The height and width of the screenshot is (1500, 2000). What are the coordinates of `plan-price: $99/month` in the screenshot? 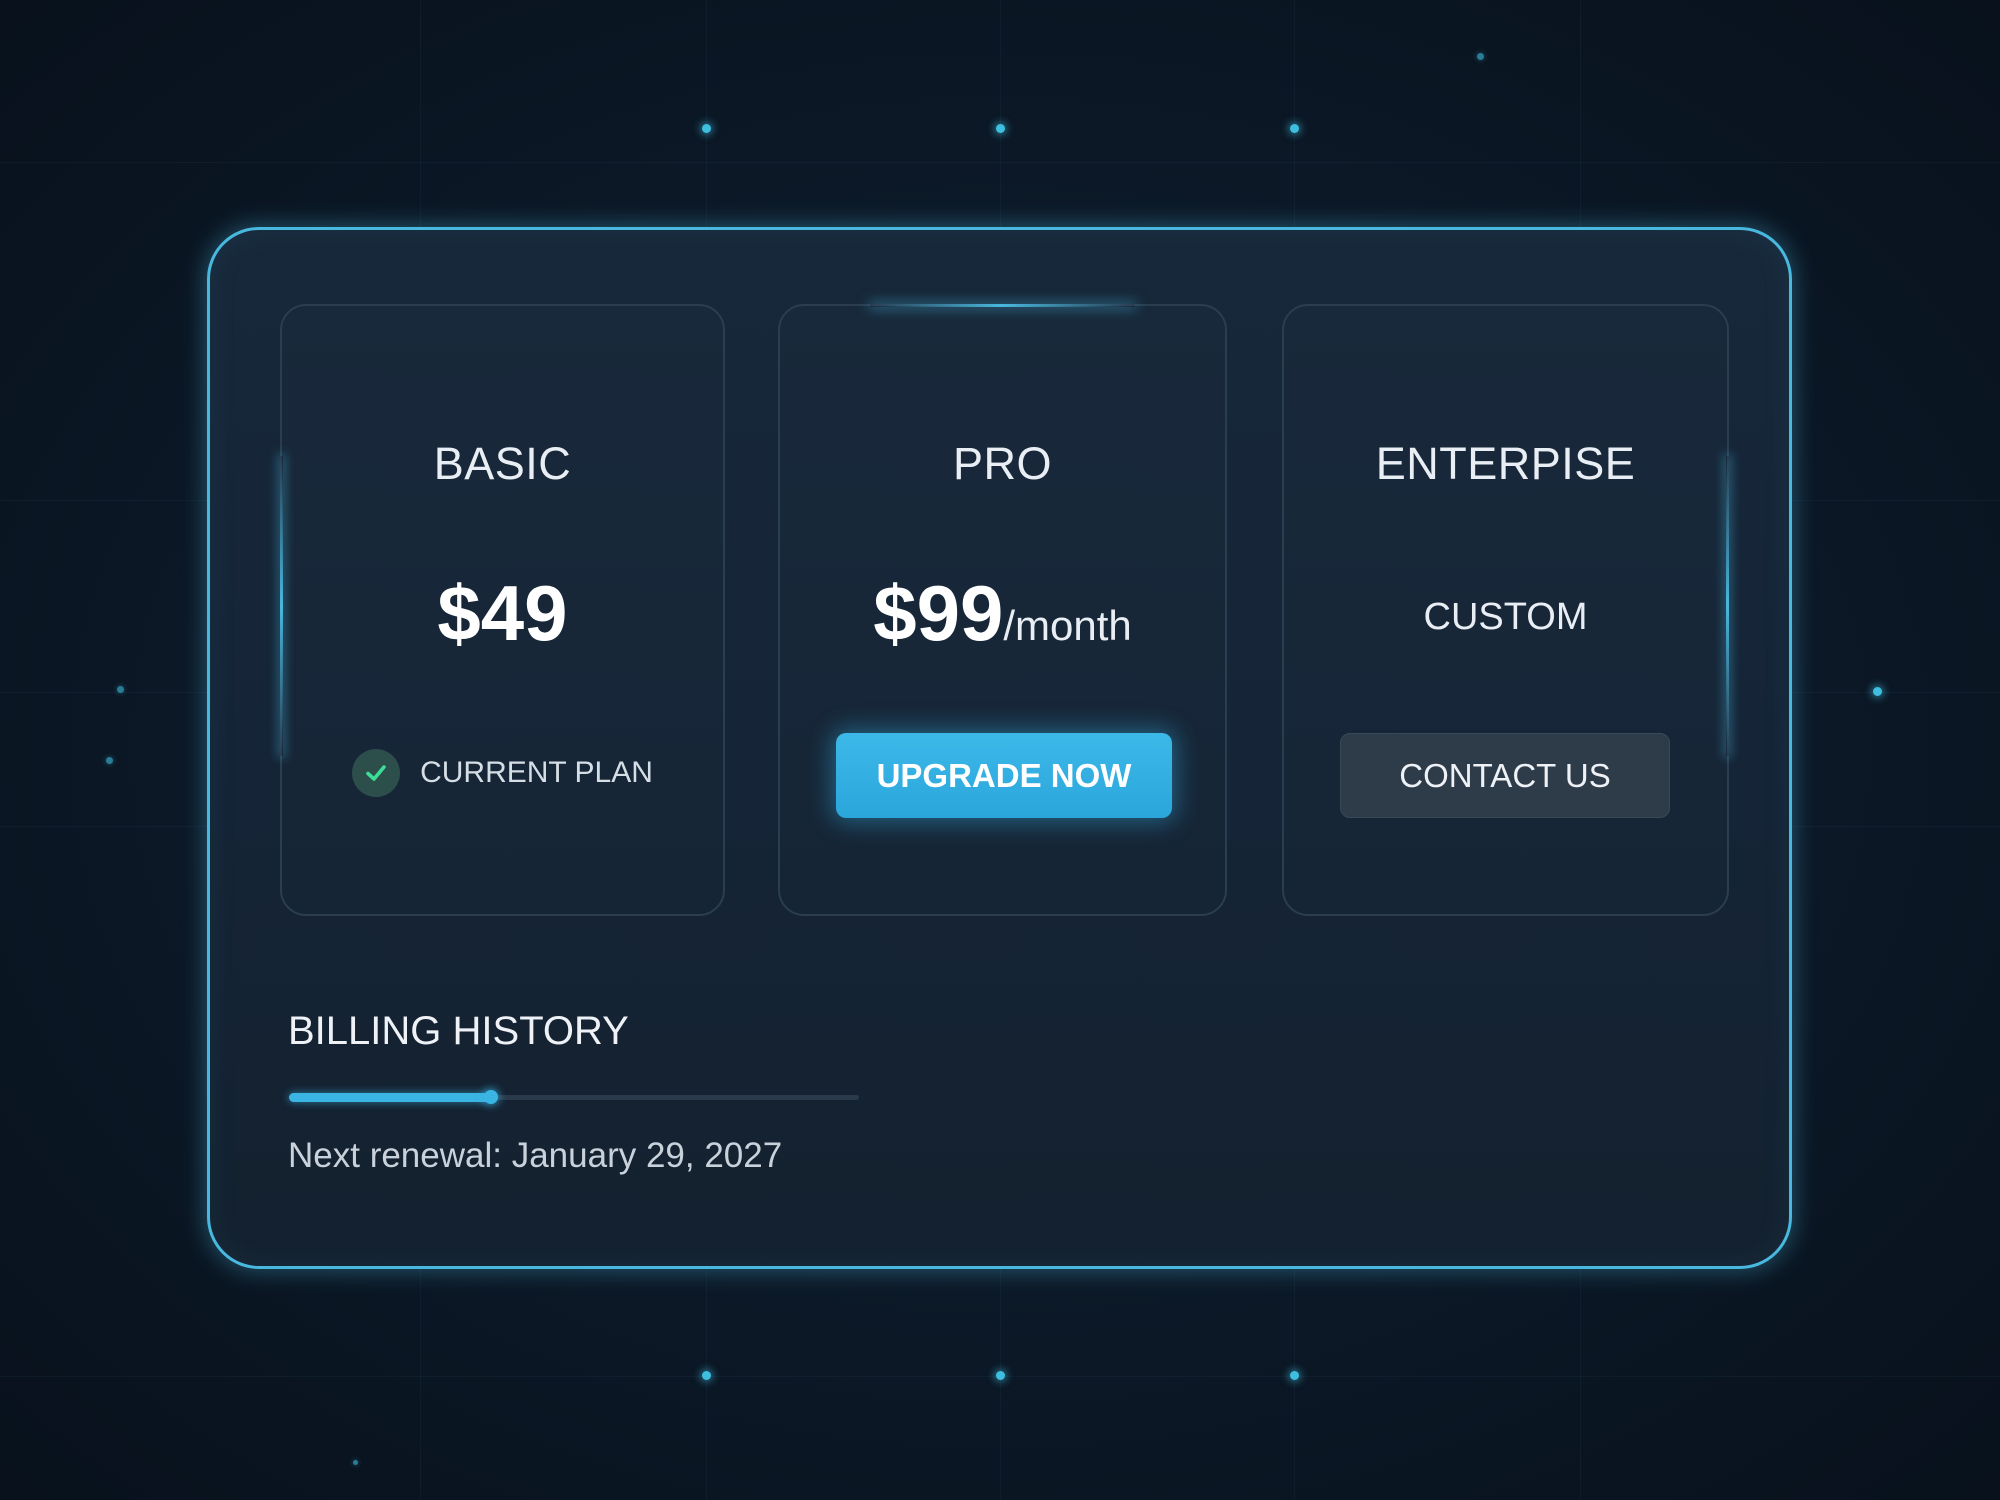 It's located at (1002, 619).